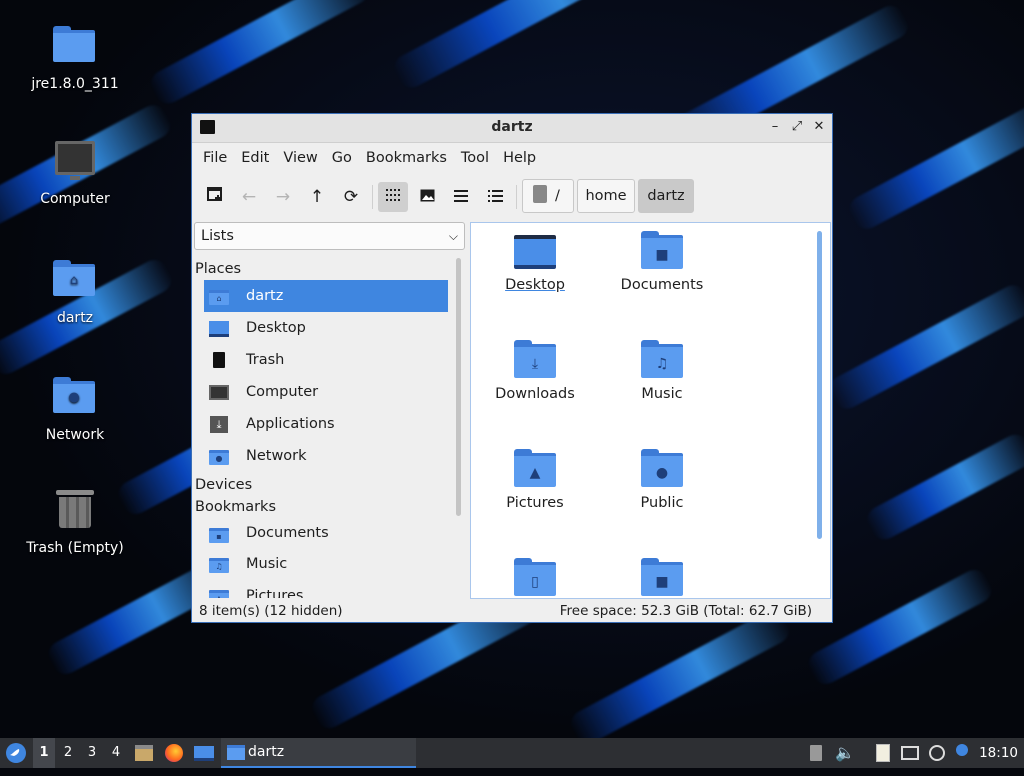  I want to click on menu-go: Go, so click(342, 158).